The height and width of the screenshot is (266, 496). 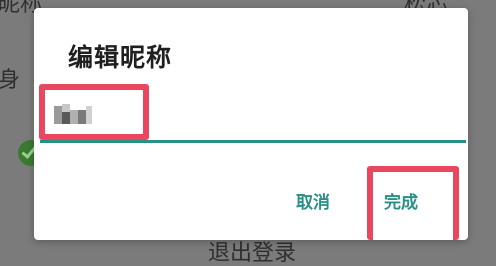 What do you see at coordinates (413, 203) in the screenshot?
I see `done-highlight-box` at bounding box center [413, 203].